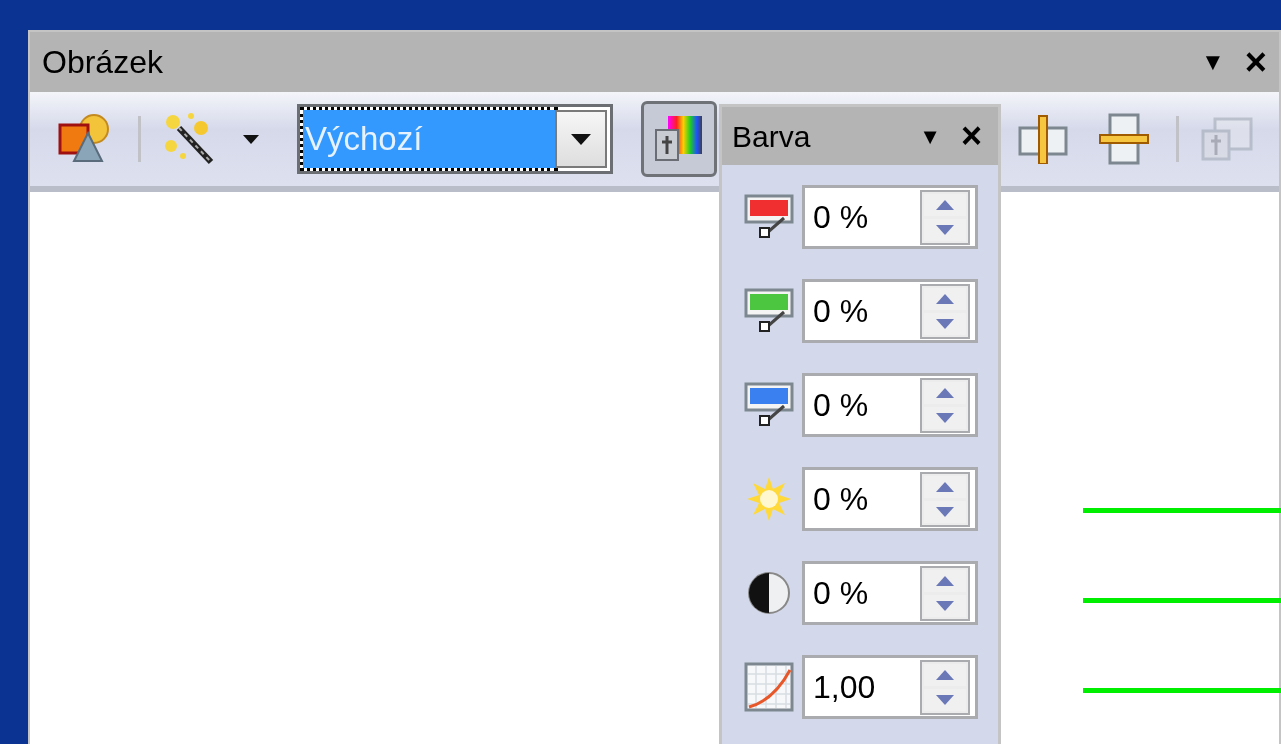 This screenshot has height=744, width=1281. What do you see at coordinates (890, 687) in the screenshot?
I see `spin-field: 1,00` at bounding box center [890, 687].